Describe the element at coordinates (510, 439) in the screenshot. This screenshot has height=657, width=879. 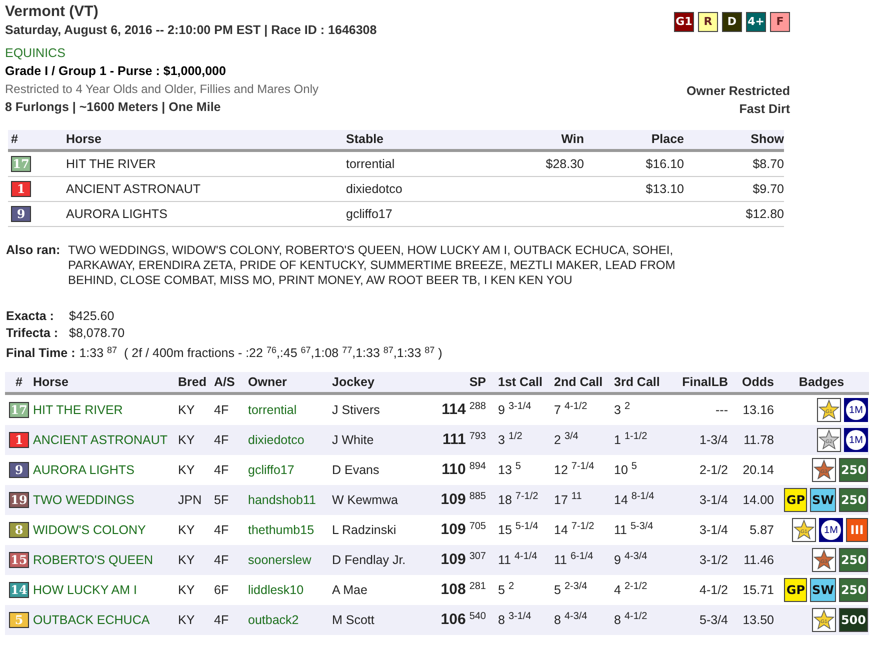
I see `first-call: 3 $^{1/2}$` at that location.